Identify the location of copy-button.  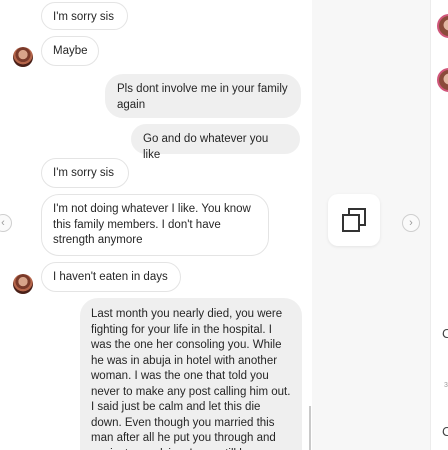
(354, 220).